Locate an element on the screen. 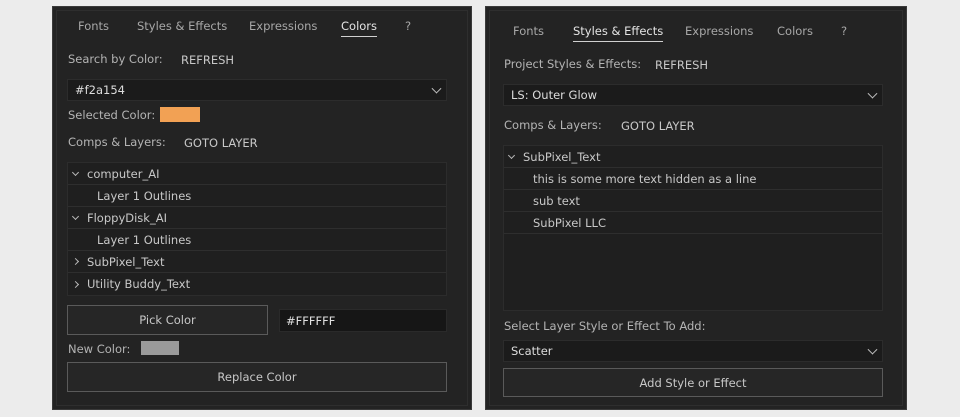 The image size is (960, 417). hex-color-input is located at coordinates (363, 320).